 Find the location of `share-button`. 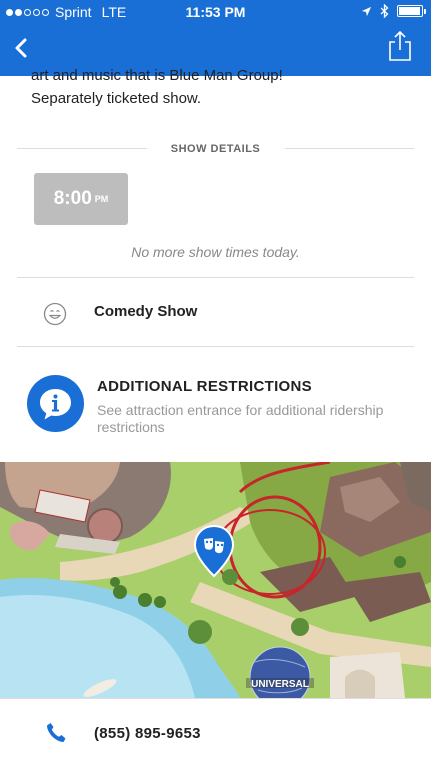

share-button is located at coordinates (400, 46).